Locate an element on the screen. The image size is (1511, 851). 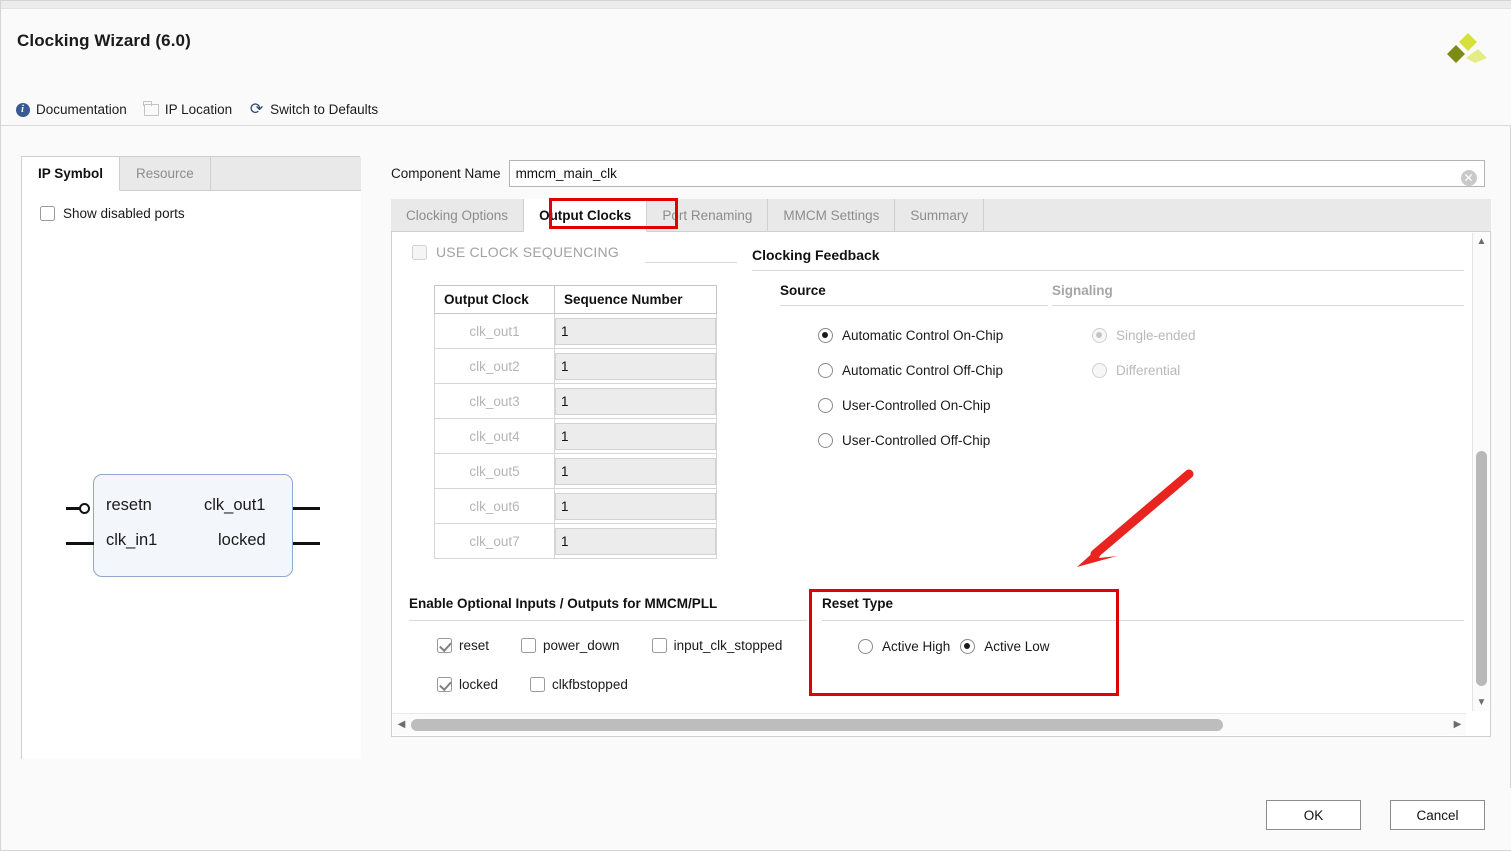
checkbox-power-down: power_down is located at coordinates (570, 645).